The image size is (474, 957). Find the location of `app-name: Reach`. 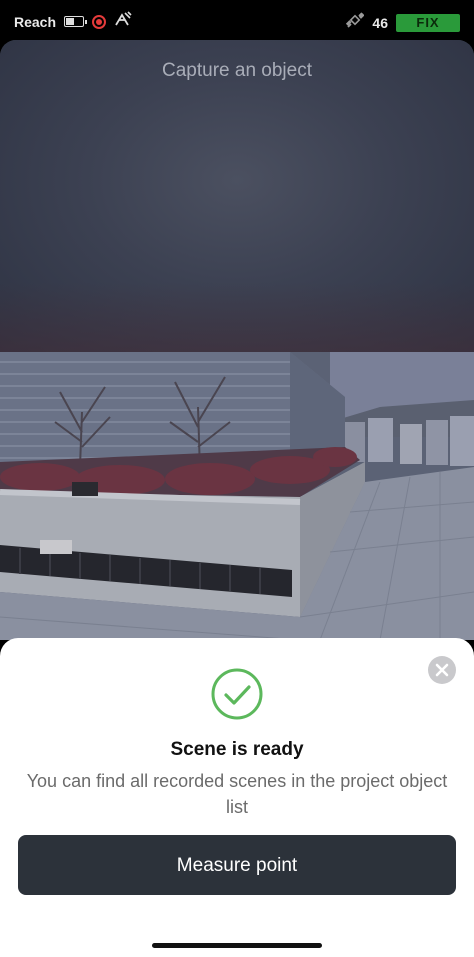

app-name: Reach is located at coordinates (35, 21).